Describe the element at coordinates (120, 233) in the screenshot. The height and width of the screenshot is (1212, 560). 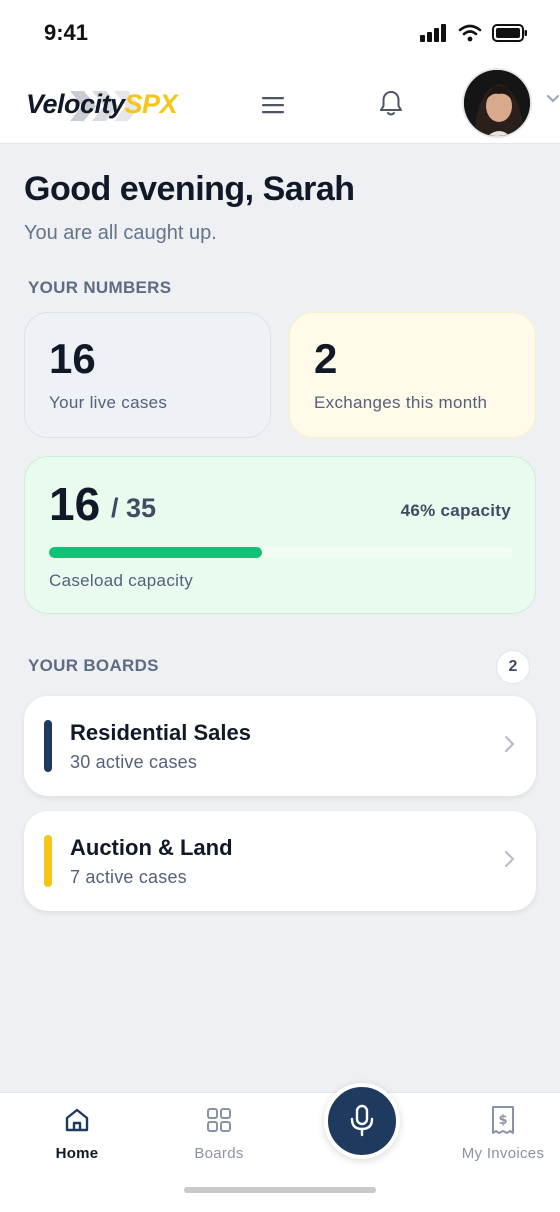
I see `greeting-subtitle: You are all caught up.` at that location.